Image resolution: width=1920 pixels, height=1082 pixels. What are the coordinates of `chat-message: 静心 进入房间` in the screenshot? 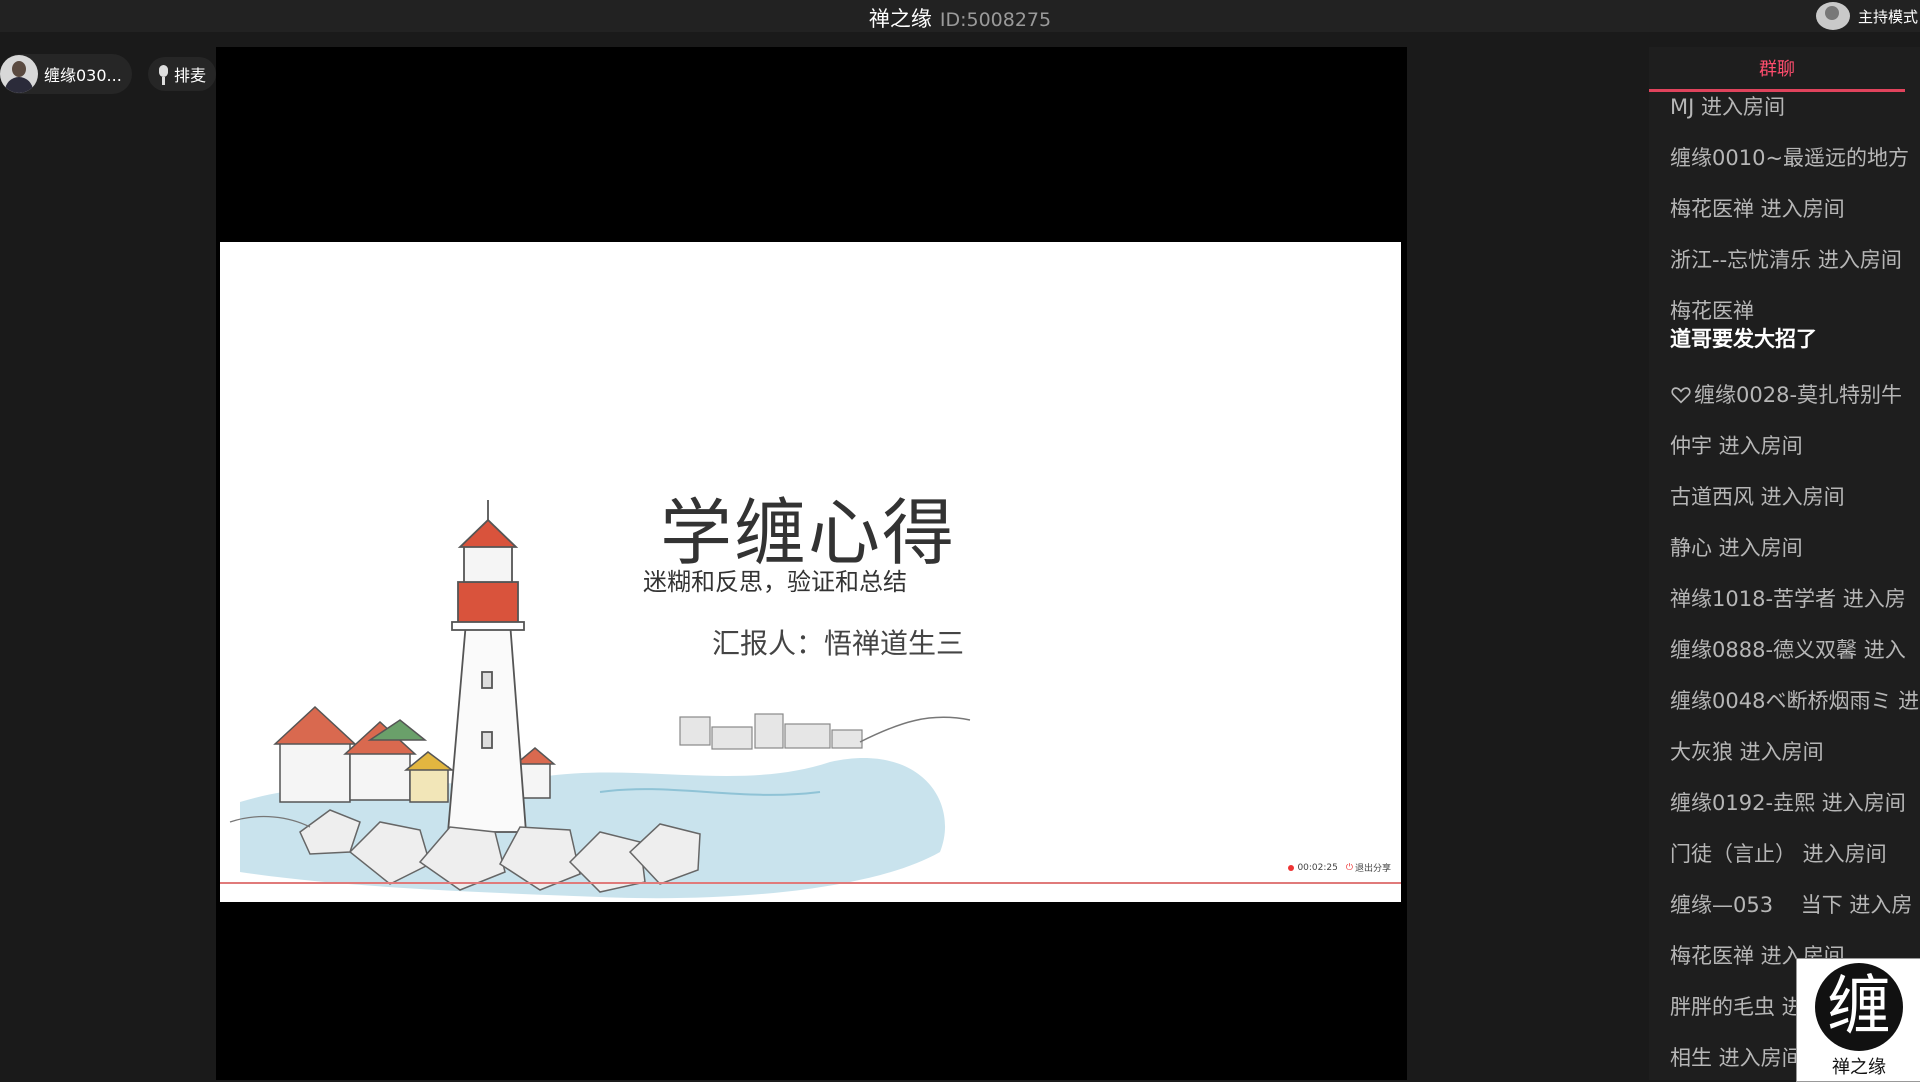 It's located at (1736, 548).